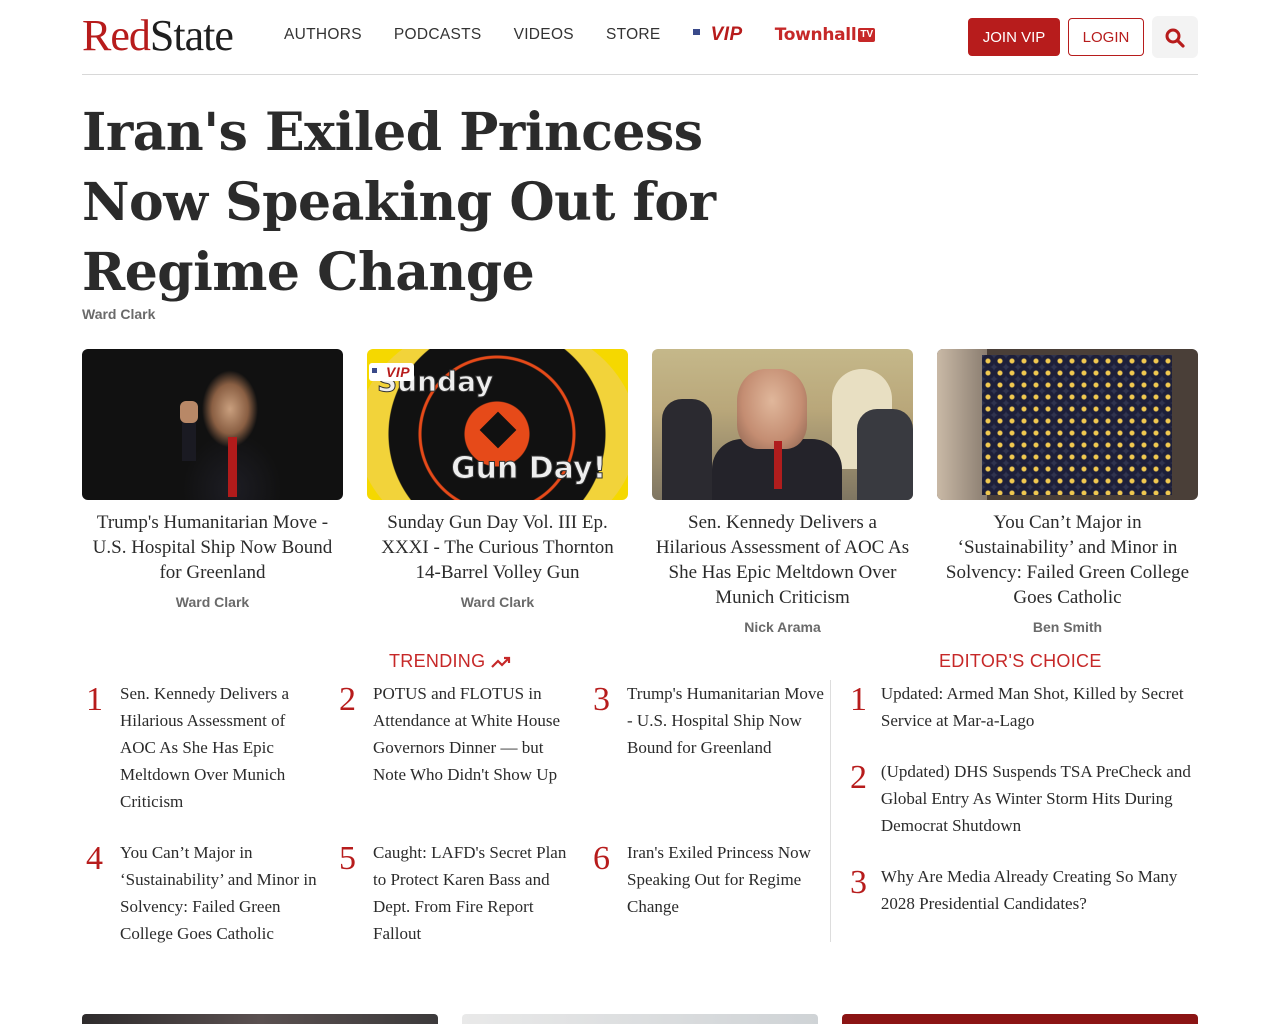 Image resolution: width=1280 pixels, height=1024 pixels. What do you see at coordinates (858, 699) in the screenshot?
I see `editors-choice-rank: 1` at bounding box center [858, 699].